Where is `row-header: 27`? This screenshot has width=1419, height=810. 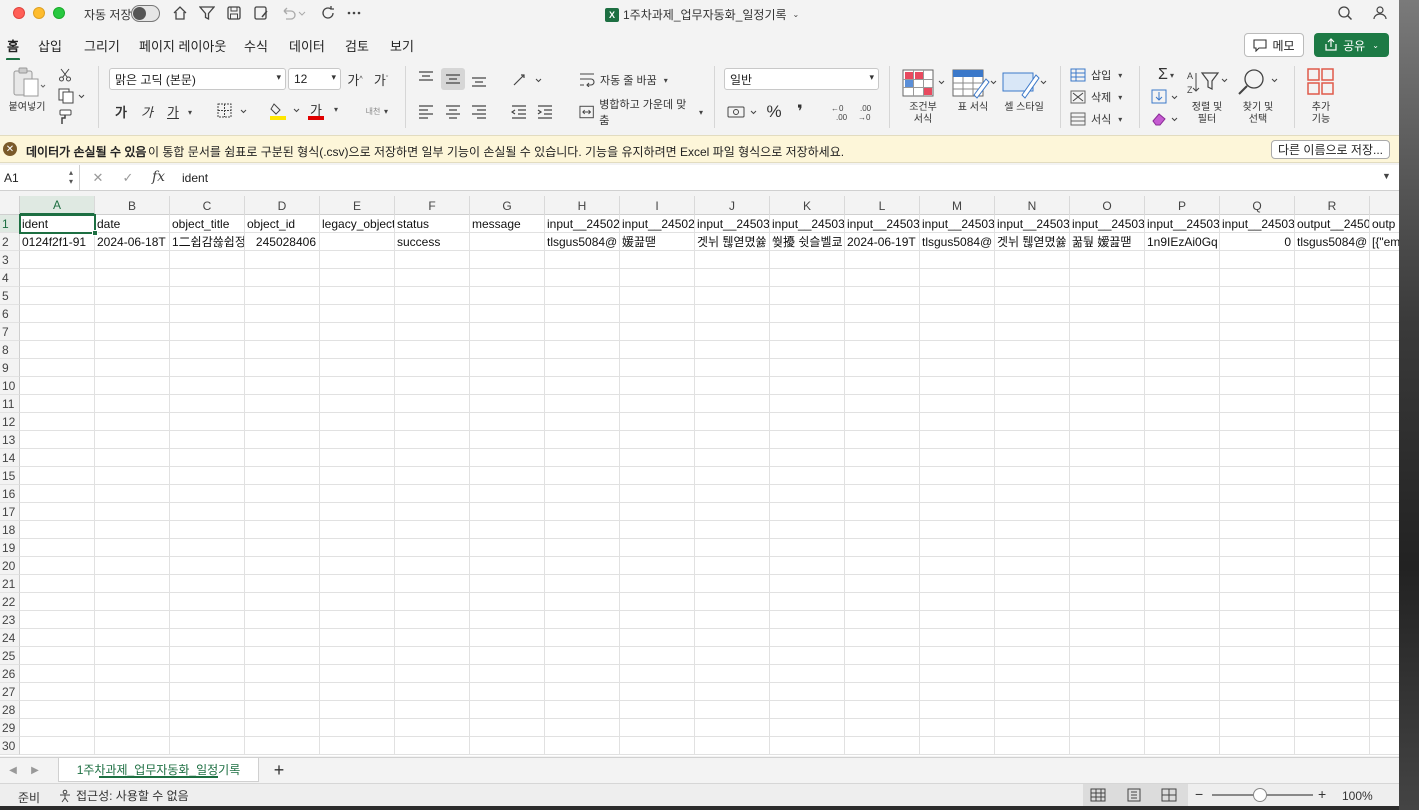 row-header: 27 is located at coordinates (10, 692).